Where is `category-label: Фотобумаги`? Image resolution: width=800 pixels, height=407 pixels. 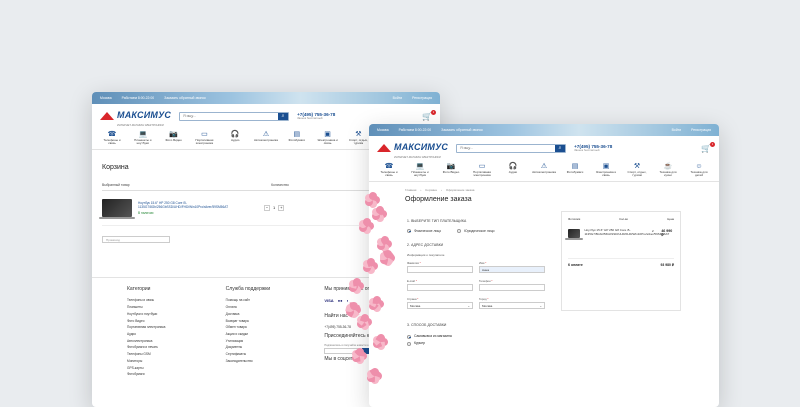 category-label: Фотобумаги is located at coordinates (297, 140).